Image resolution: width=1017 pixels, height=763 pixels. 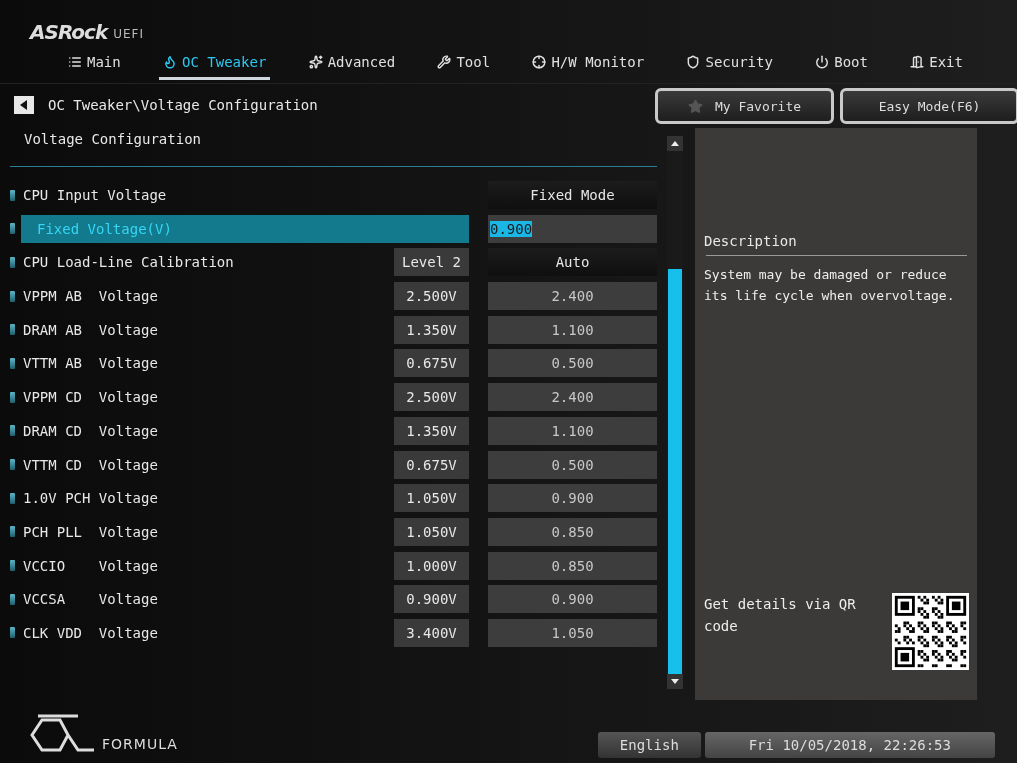 I want to click on shield-icon, so click(x=693, y=62).